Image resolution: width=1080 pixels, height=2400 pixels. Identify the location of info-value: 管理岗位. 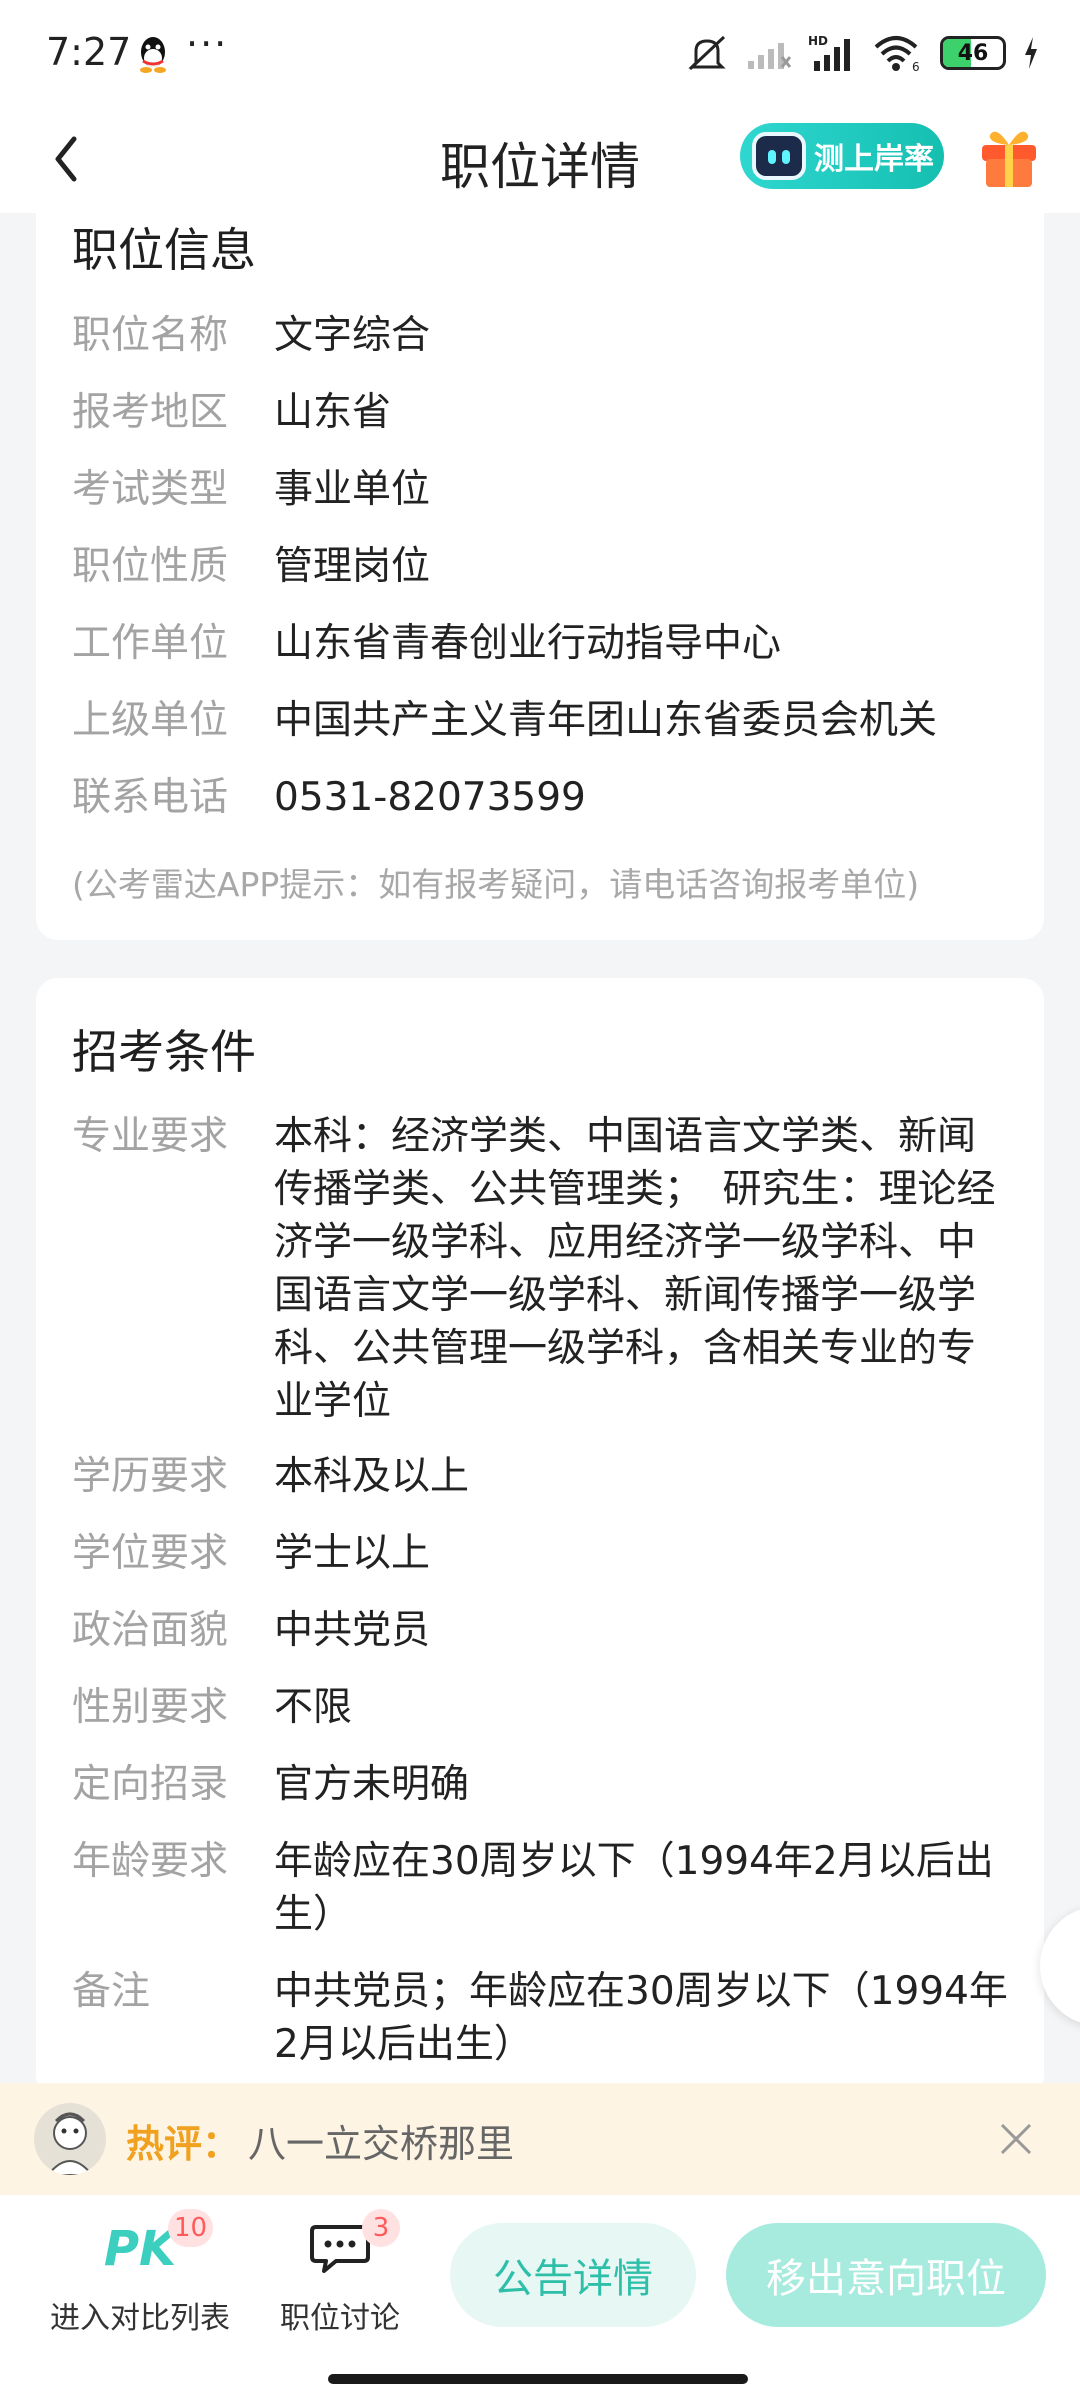
(352, 566).